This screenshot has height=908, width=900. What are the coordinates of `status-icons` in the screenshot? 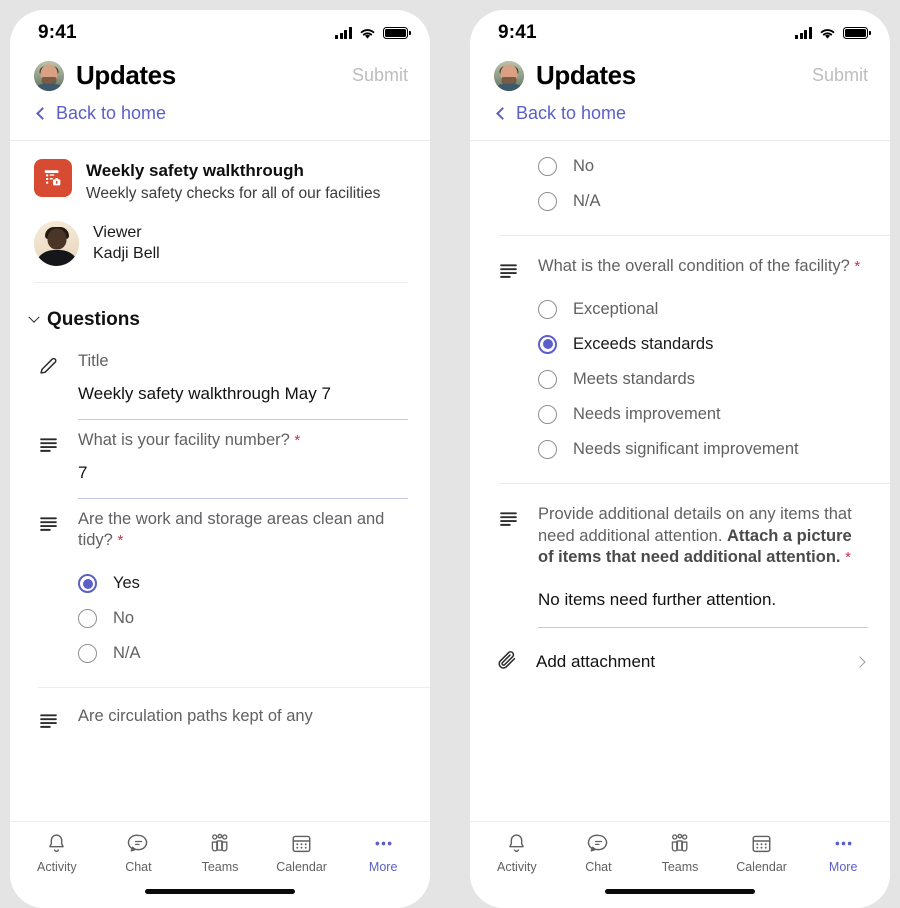 It's located at (833, 33).